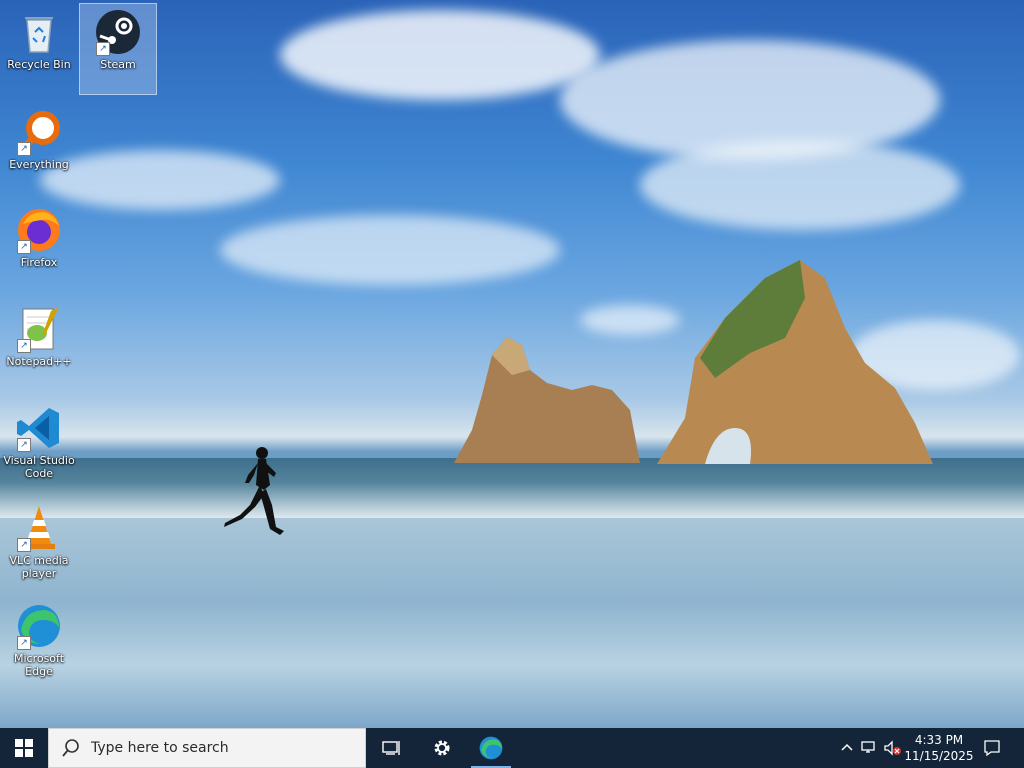 The height and width of the screenshot is (768, 1024). I want to click on desktop-icon-recycle-bin: Recycle Bin, so click(39, 49).